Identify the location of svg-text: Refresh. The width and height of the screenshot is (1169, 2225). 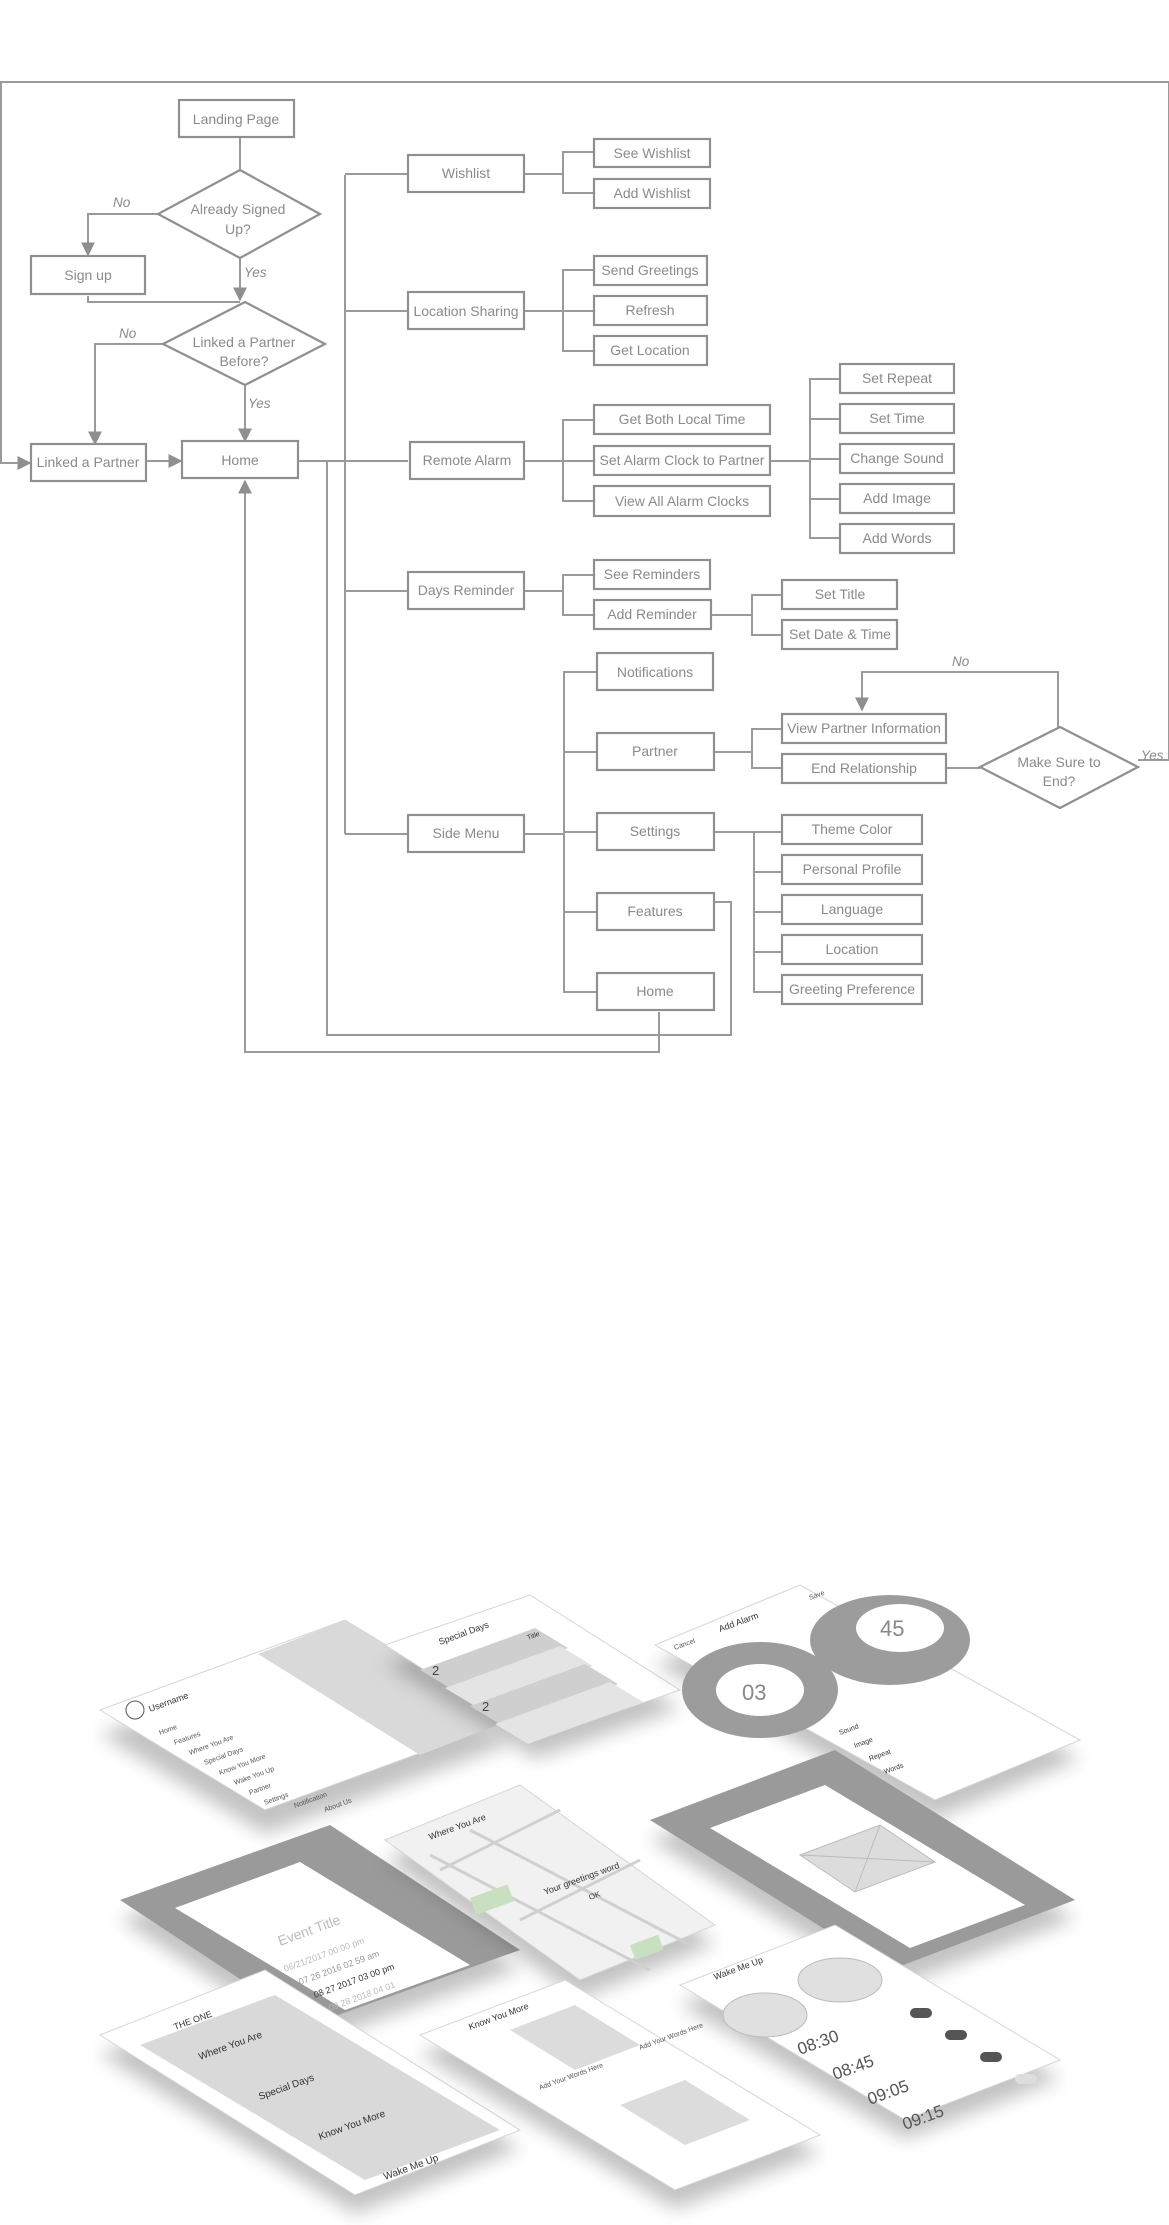
(649, 310).